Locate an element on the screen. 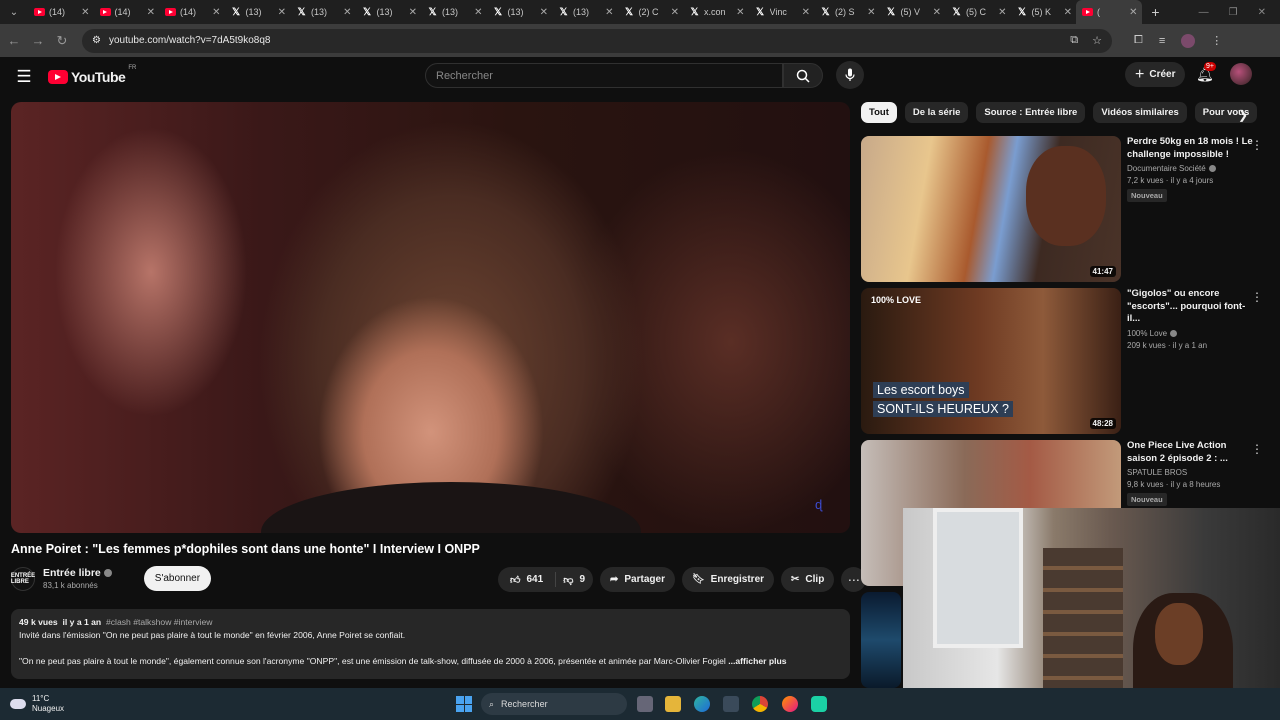 The image size is (1280, 720). share-button: ➦ Partager is located at coordinates (637, 579).